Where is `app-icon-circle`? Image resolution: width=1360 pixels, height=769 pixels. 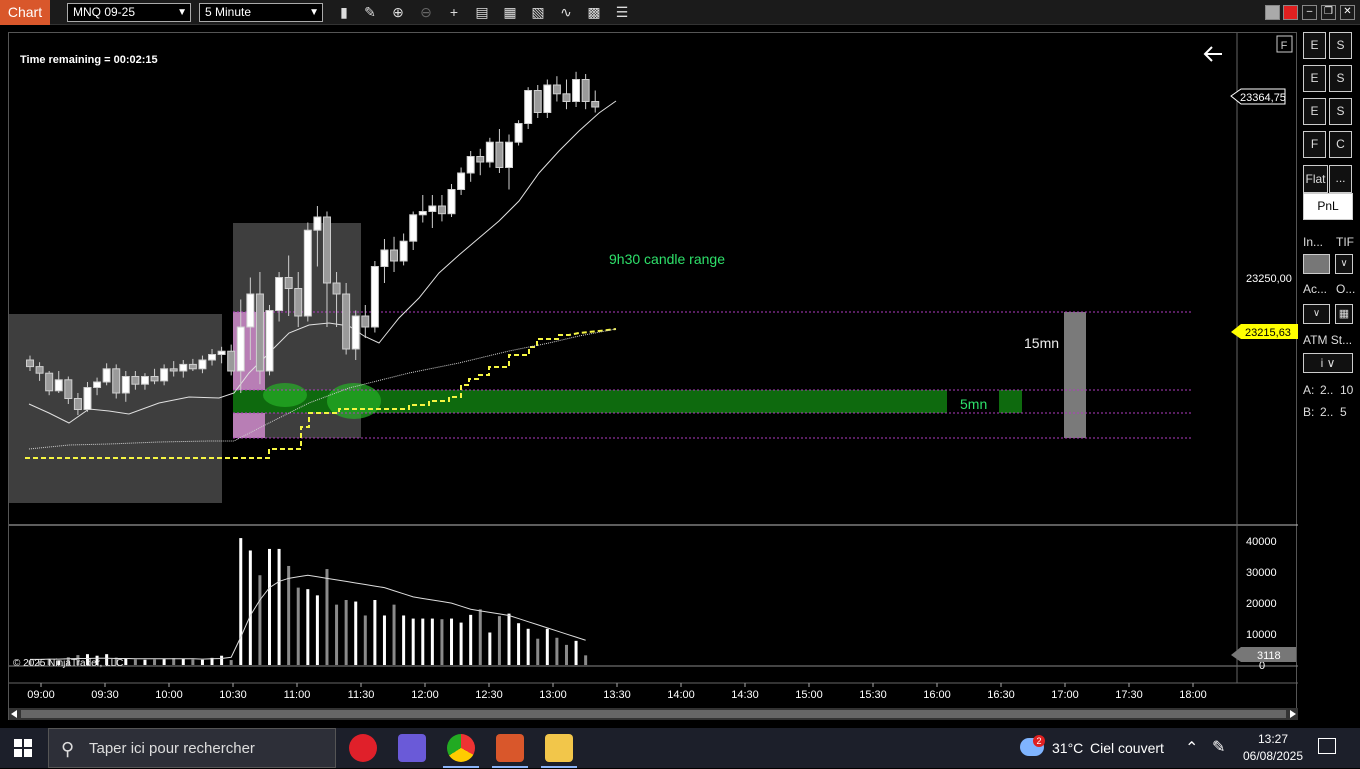 app-icon-circle is located at coordinates (363, 748).